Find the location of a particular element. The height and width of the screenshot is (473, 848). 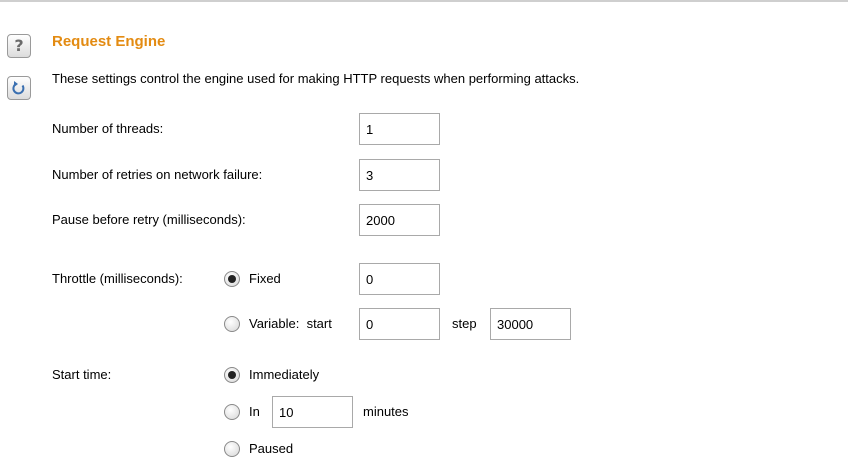

threads-input is located at coordinates (399, 129).